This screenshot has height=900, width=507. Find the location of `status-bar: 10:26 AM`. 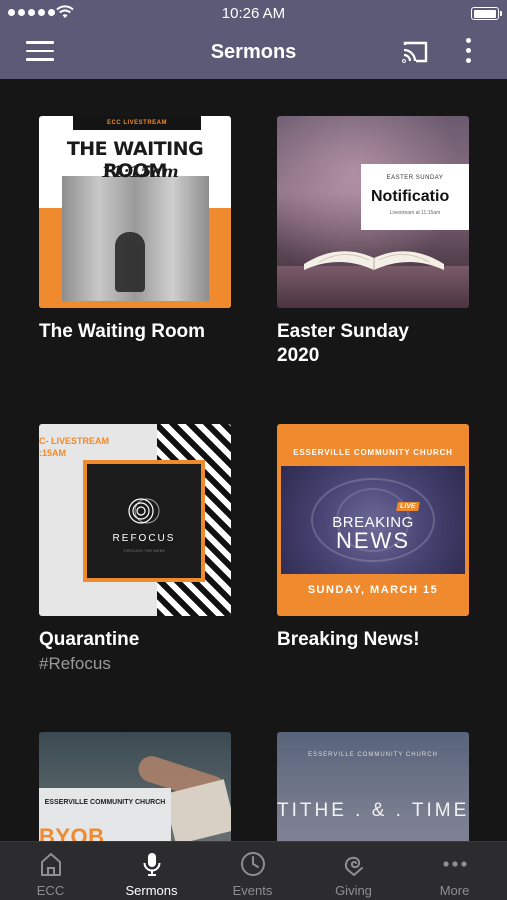

status-bar: 10:26 AM is located at coordinates (253, 14).